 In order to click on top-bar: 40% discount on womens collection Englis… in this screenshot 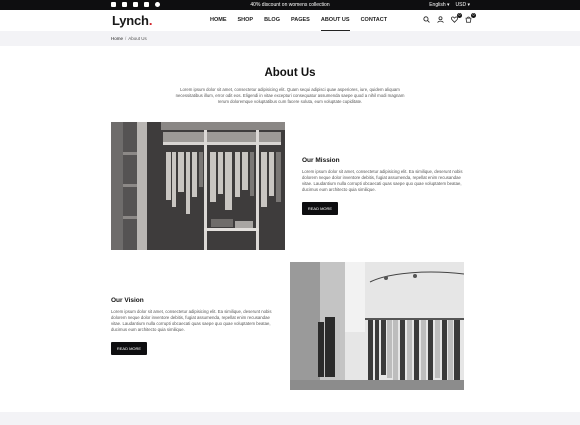, I will do `click(290, 5)`.